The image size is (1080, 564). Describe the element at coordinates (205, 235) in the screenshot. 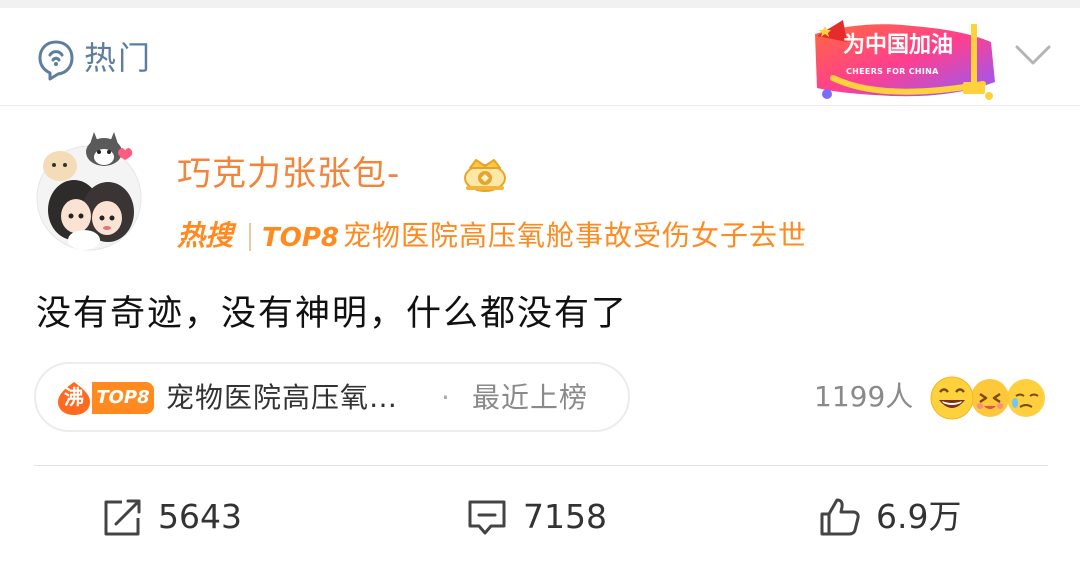

I see `hot-search-badge: 热搜` at that location.